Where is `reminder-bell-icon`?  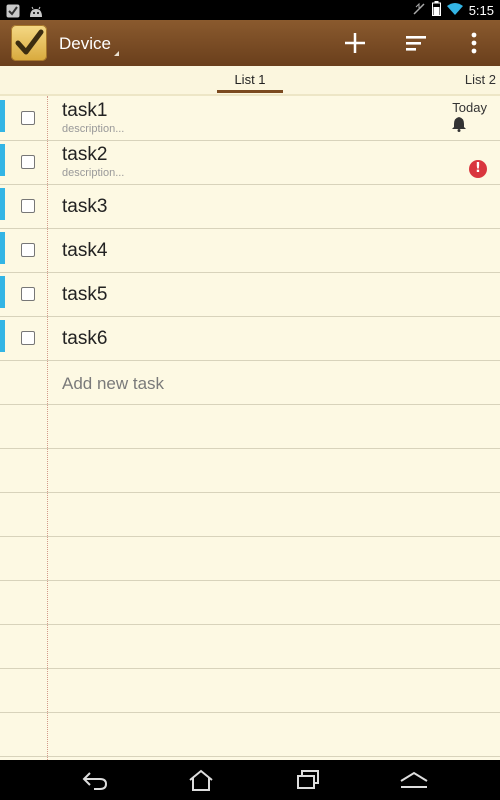
reminder-bell-icon is located at coordinates (459, 126).